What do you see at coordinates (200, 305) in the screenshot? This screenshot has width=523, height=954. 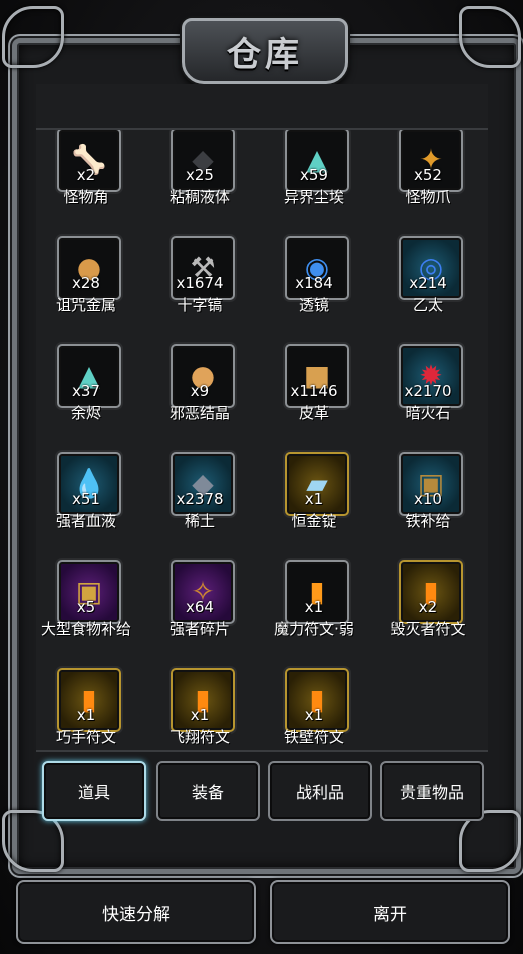 I see `item-name: 十字镐` at bounding box center [200, 305].